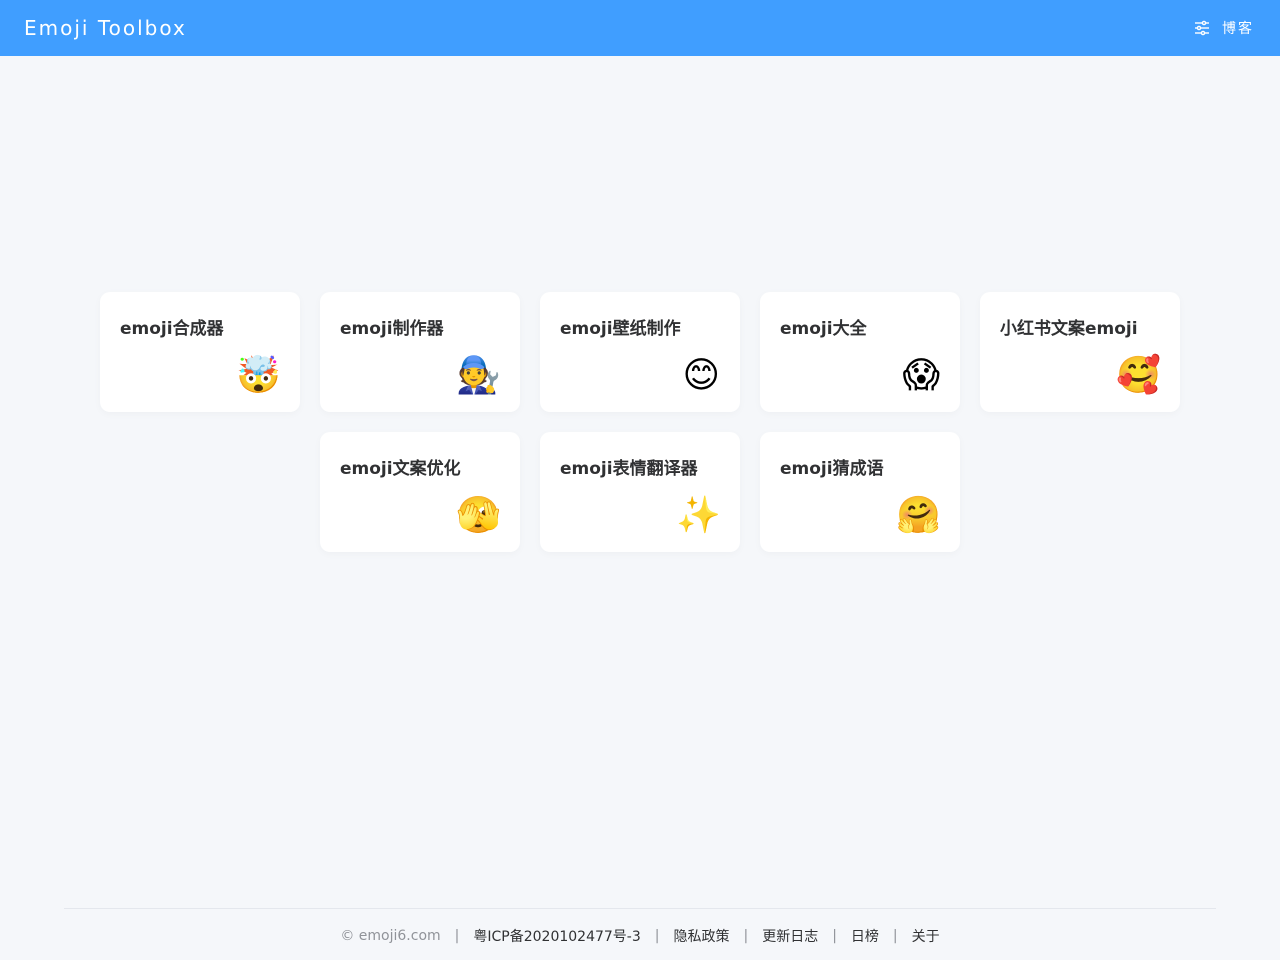  I want to click on mechanic-icon: 🧑‍🔧, so click(478, 375).